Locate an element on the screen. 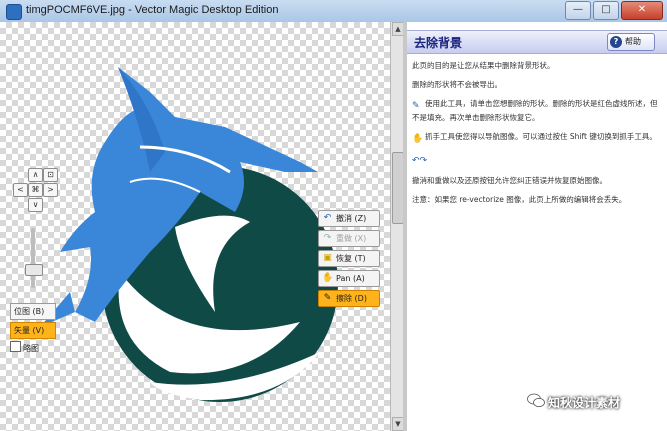 The image size is (667, 431). undo-redo-icon: ↶↷ is located at coordinates (420, 161).